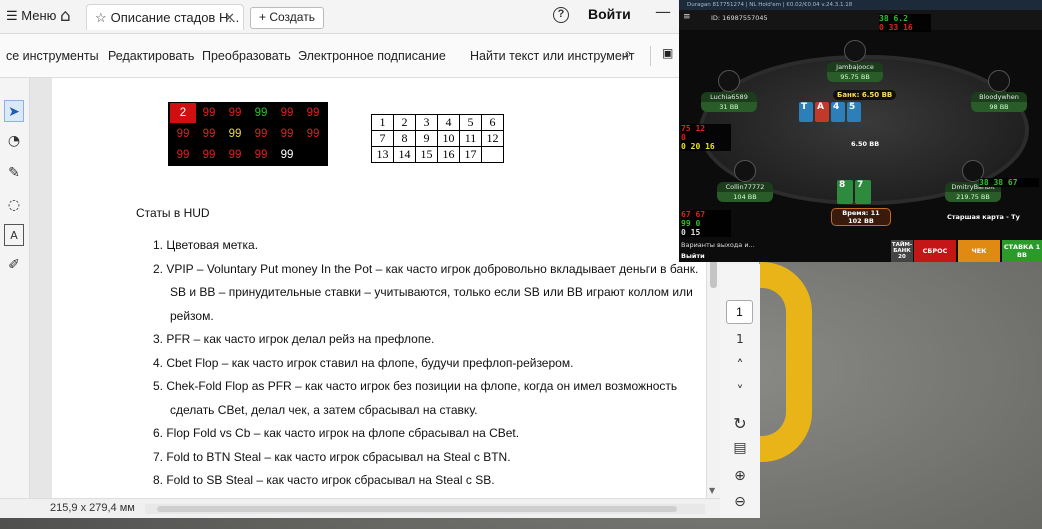  What do you see at coordinates (838, 112) in the screenshot?
I see `board-card: 4` at bounding box center [838, 112].